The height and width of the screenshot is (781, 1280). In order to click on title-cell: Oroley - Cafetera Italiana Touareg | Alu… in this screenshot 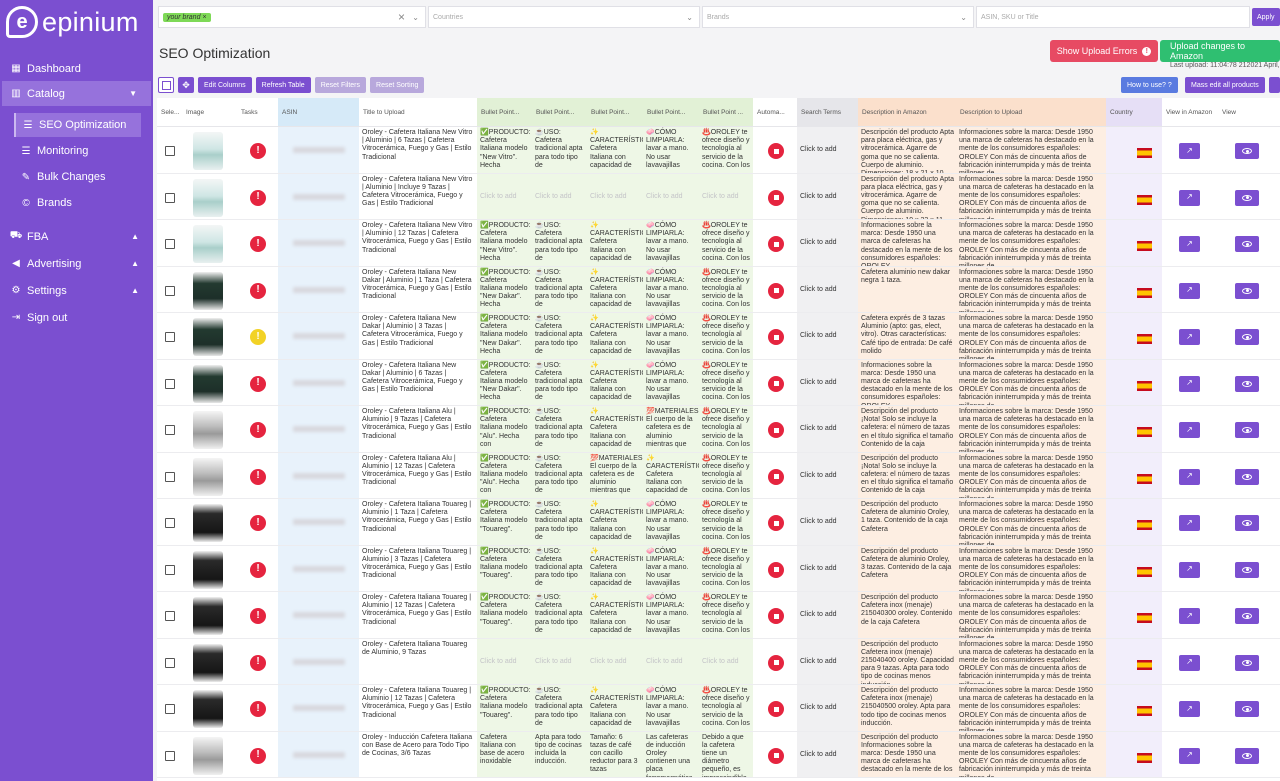, I will do `click(418, 615)`.